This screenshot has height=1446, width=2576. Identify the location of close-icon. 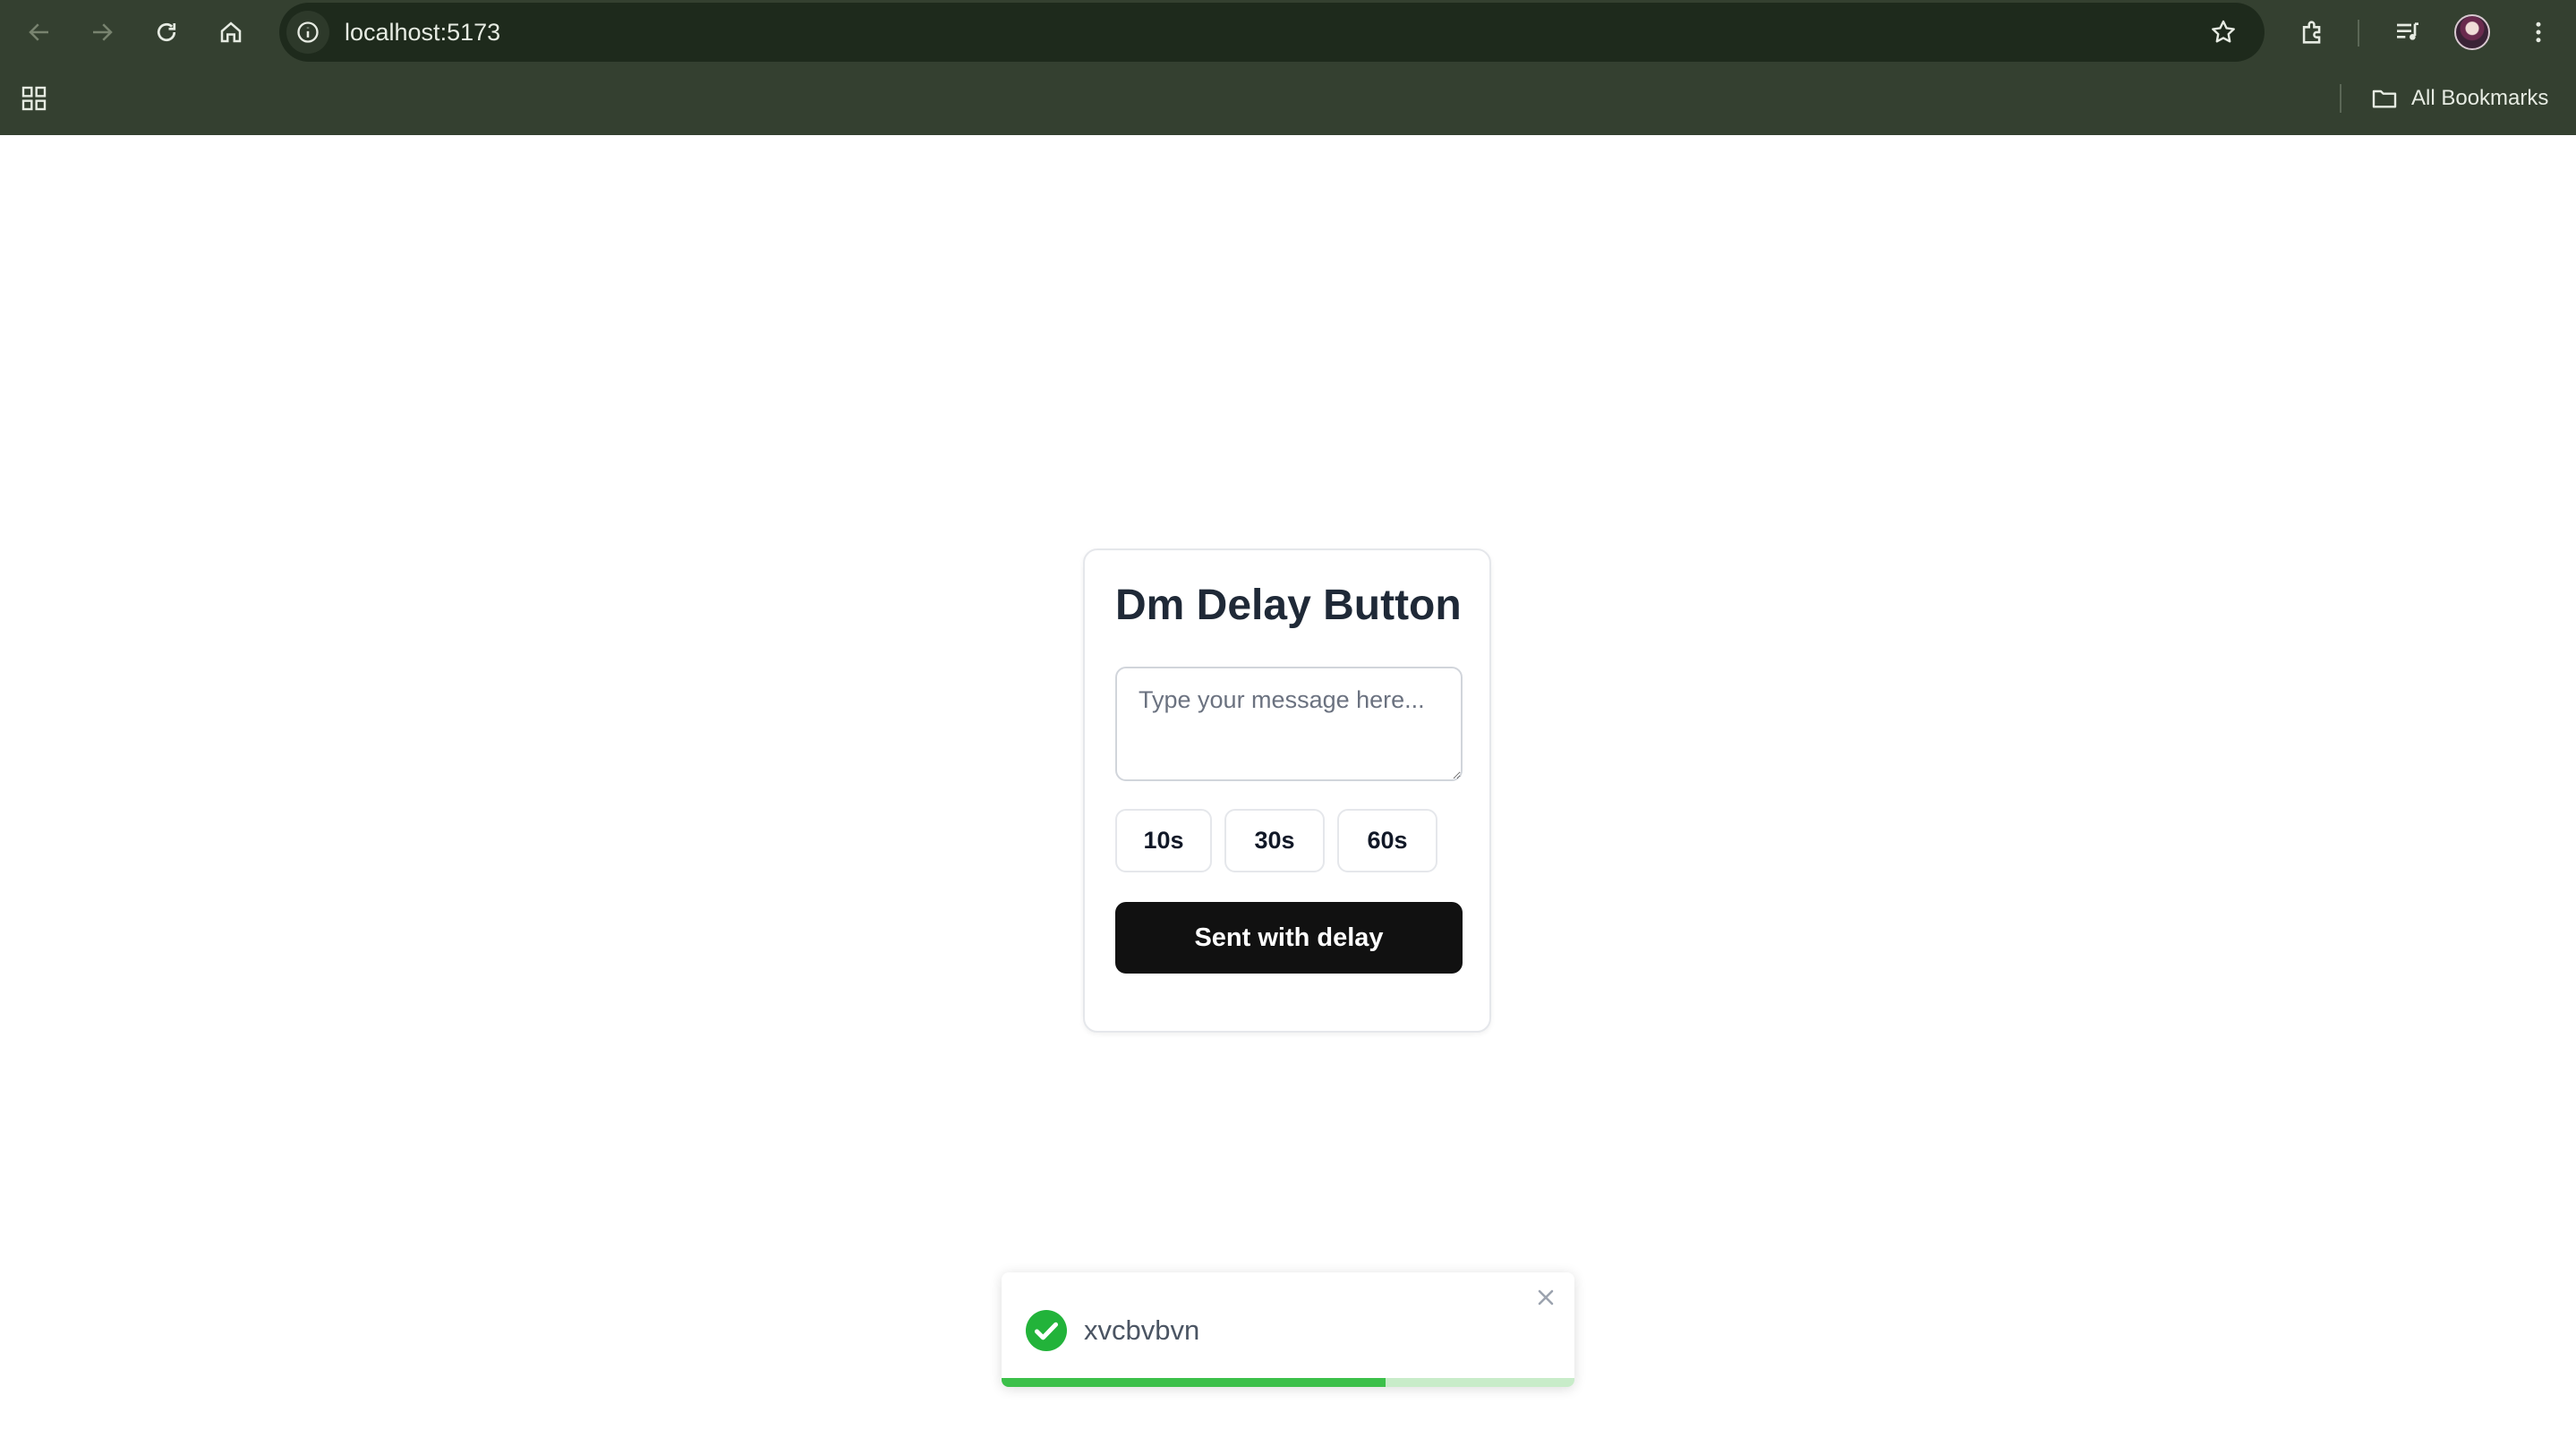
(1546, 1297).